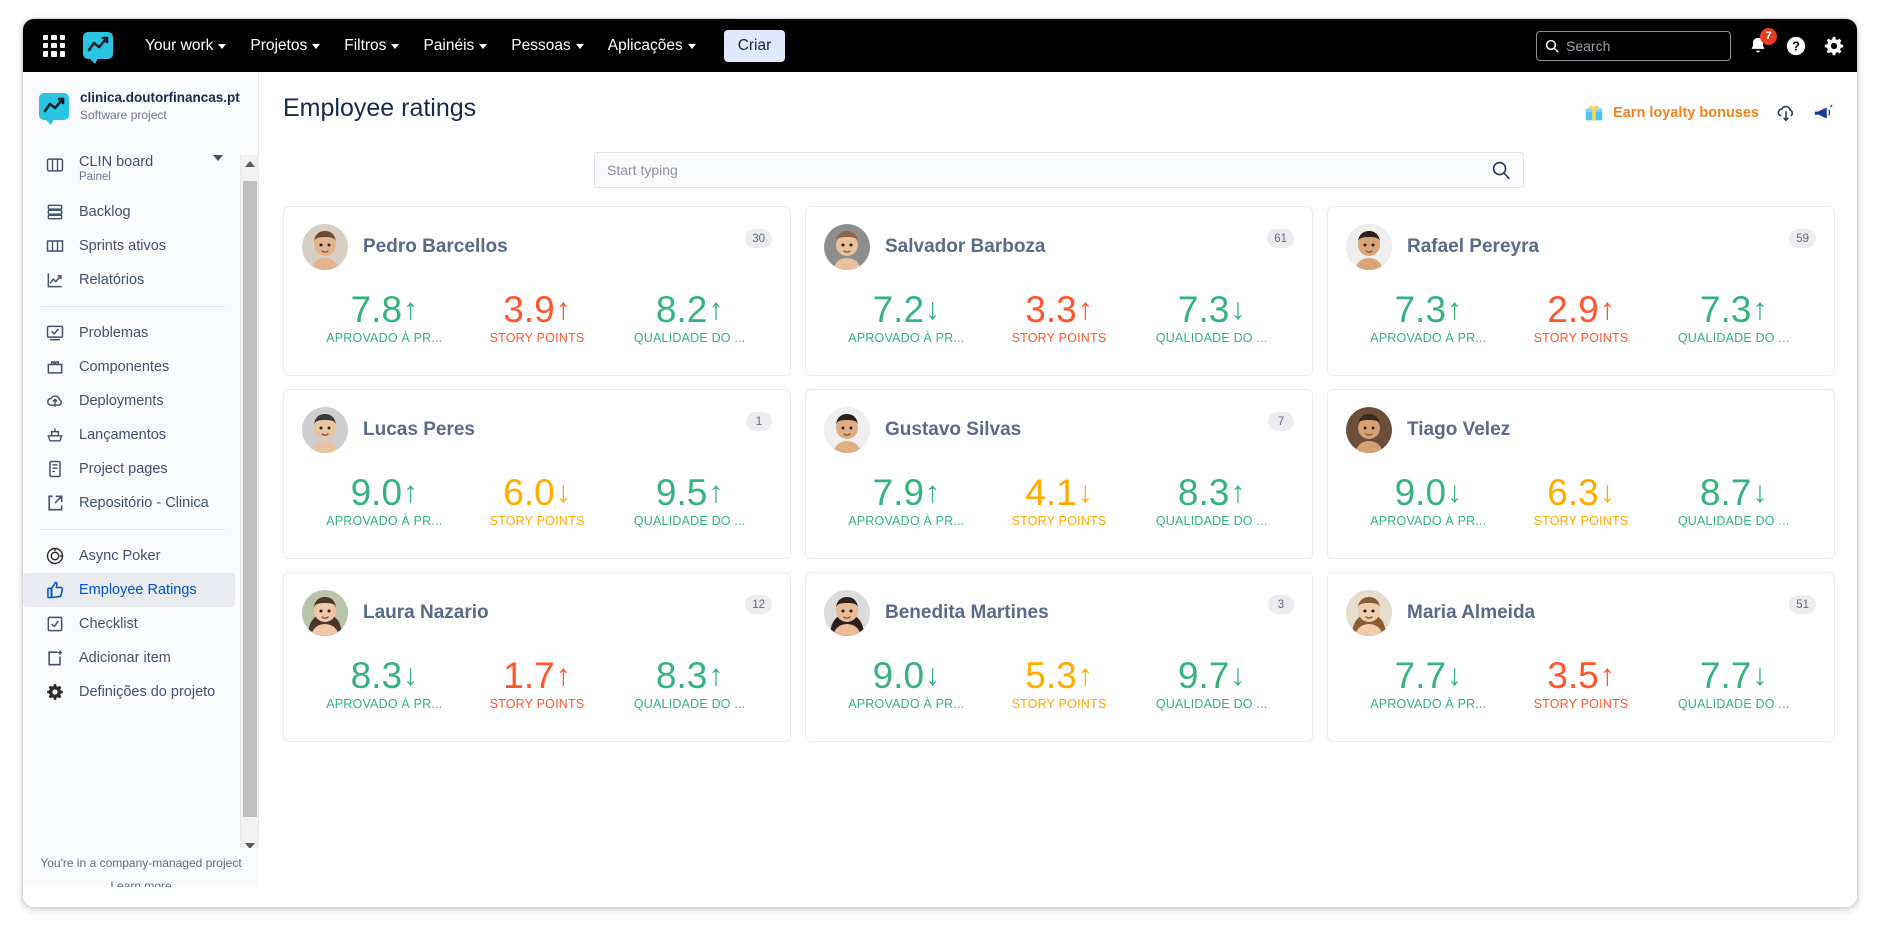 The image size is (1878, 925). I want to click on checkbox-icon, so click(55, 624).